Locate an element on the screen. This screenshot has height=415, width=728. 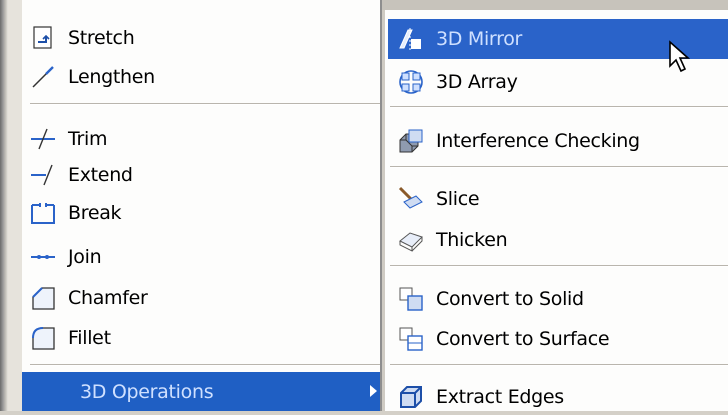
lengthen-icon is located at coordinates (43, 77).